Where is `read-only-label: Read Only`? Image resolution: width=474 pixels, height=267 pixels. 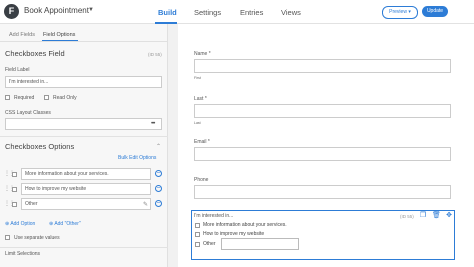 read-only-label: Read Only is located at coordinates (65, 98).